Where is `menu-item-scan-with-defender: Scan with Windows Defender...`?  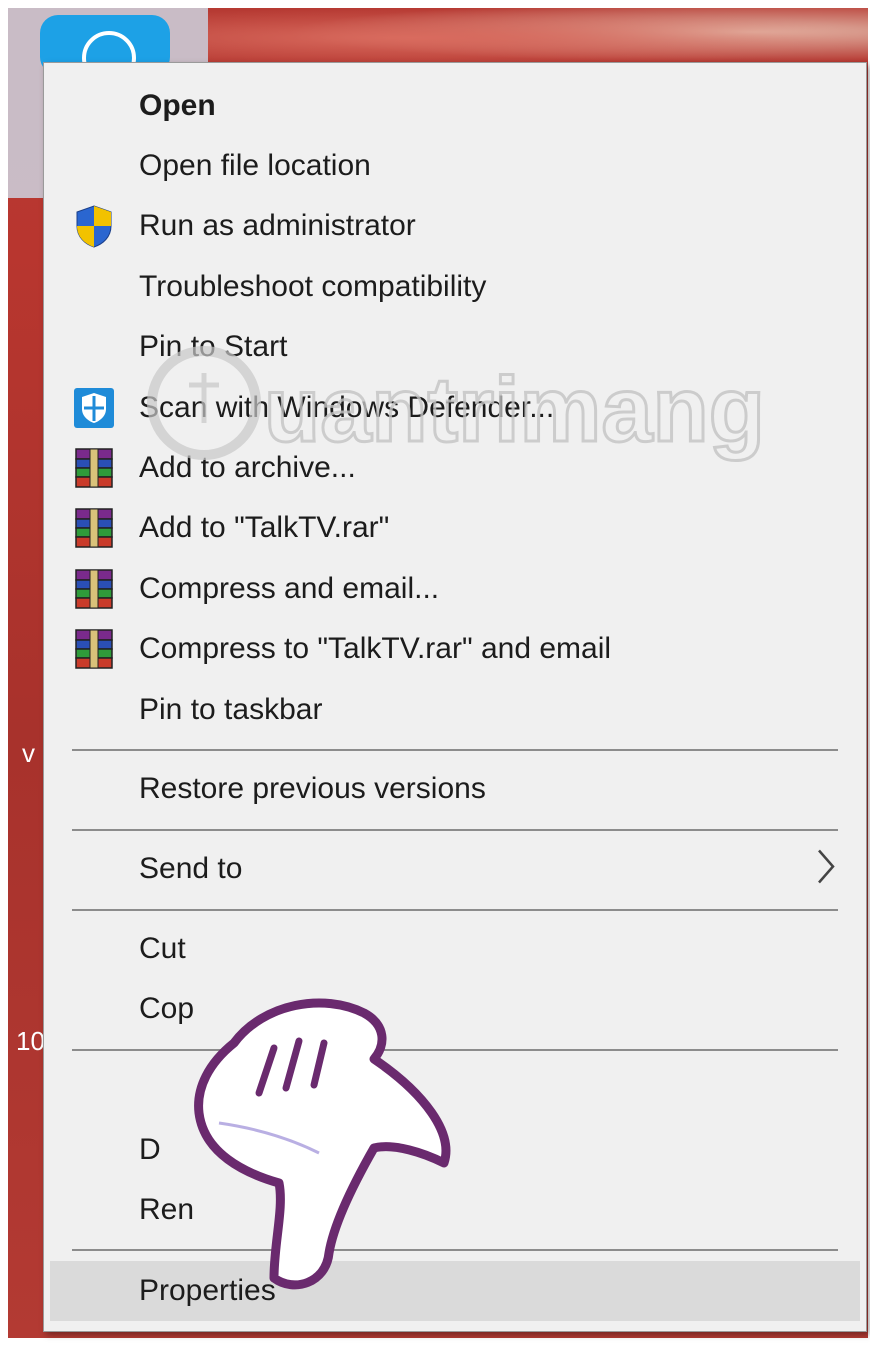 menu-item-scan-with-defender: Scan with Windows Defender... is located at coordinates (455, 408).